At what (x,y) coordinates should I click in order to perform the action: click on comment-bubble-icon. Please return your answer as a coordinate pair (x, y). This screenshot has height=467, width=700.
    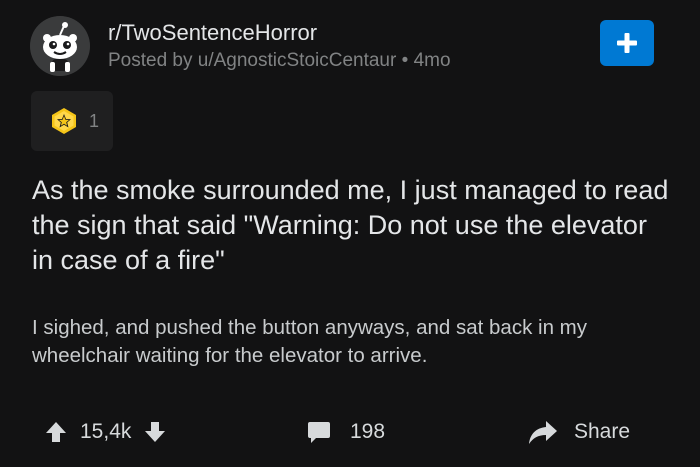
    Looking at the image, I should click on (319, 432).